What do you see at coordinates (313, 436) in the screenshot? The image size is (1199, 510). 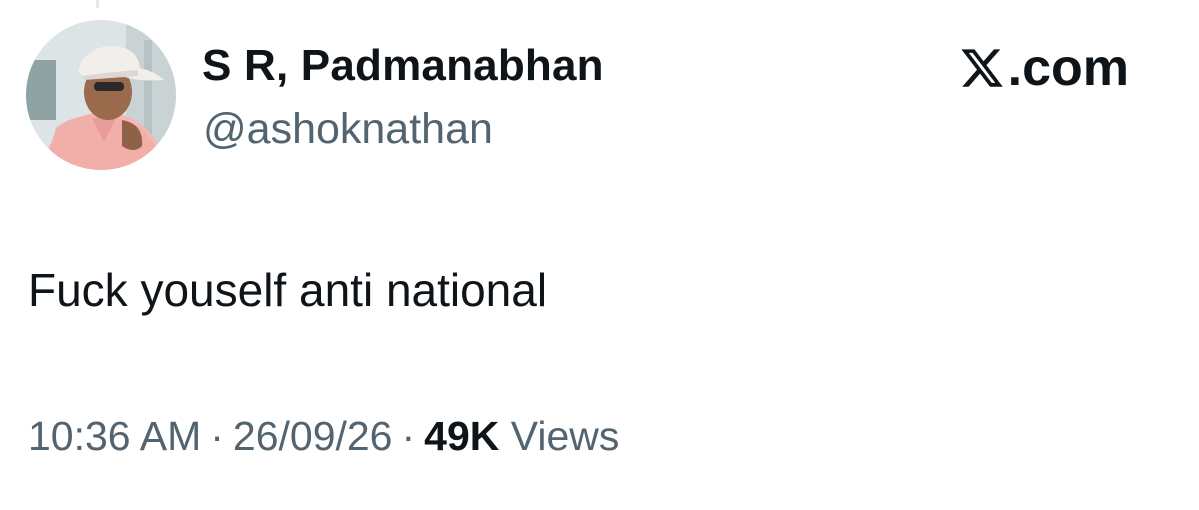 I see `tweet-date: 26/09/26` at bounding box center [313, 436].